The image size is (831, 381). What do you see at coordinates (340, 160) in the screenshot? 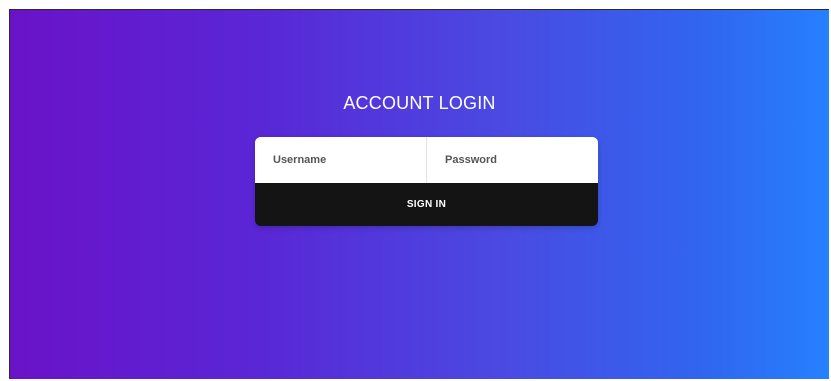
I see `username-input` at bounding box center [340, 160].